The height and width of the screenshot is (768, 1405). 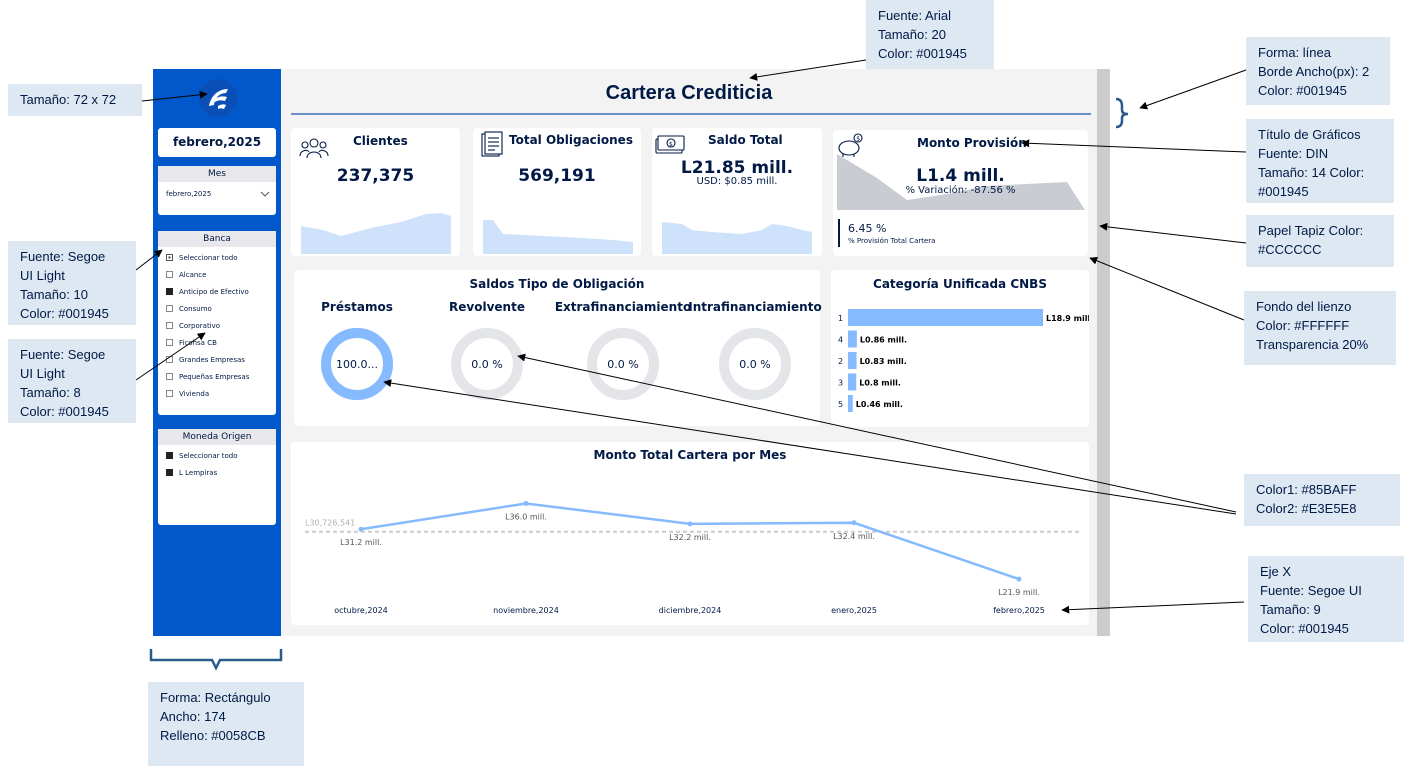 I want to click on kpi-saldo-value: L21.85 mill., so click(x=737, y=168).